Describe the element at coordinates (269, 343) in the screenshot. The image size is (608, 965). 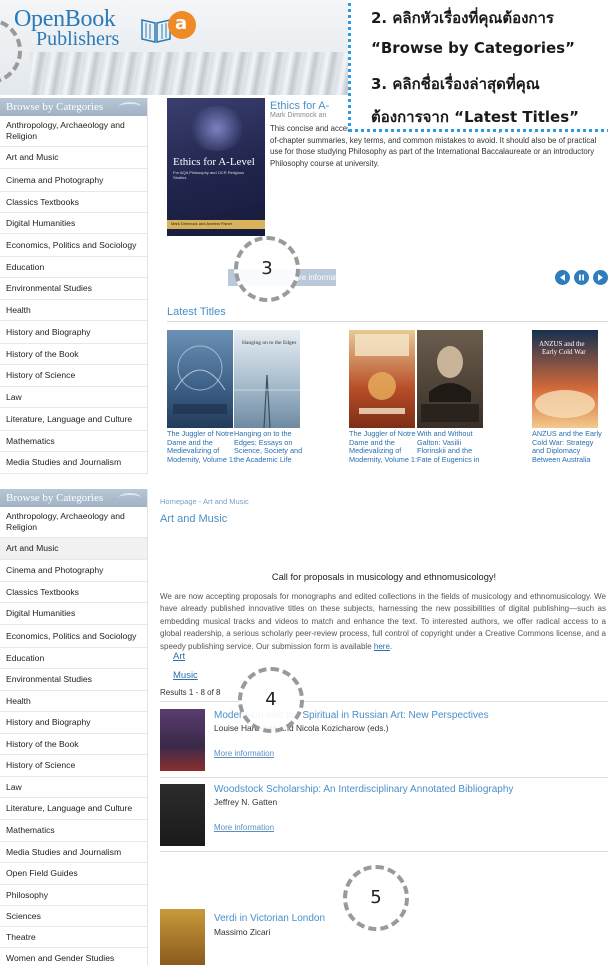
I see `svg-text: Hanging on to the Edges` at that location.